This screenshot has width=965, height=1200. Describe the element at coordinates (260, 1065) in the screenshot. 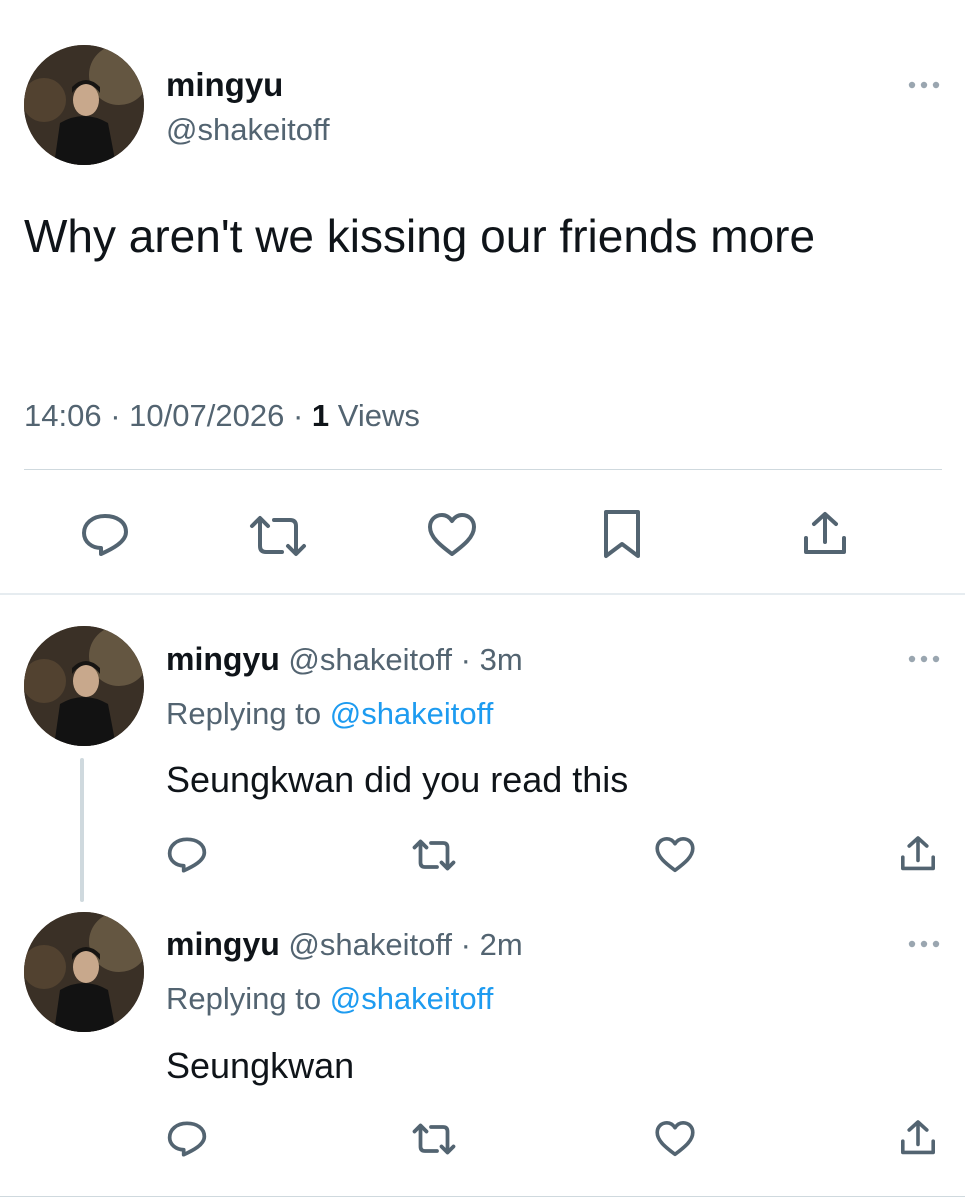

I see `reply-text: Seungkwan` at that location.